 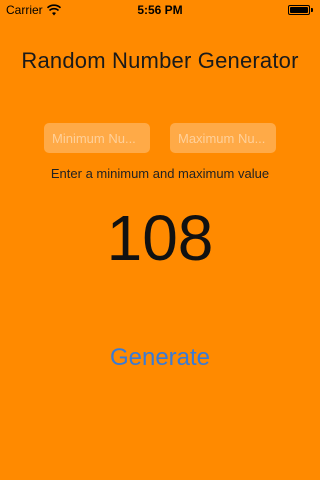 I want to click on page-title: Random Number Generator, so click(x=160, y=60).